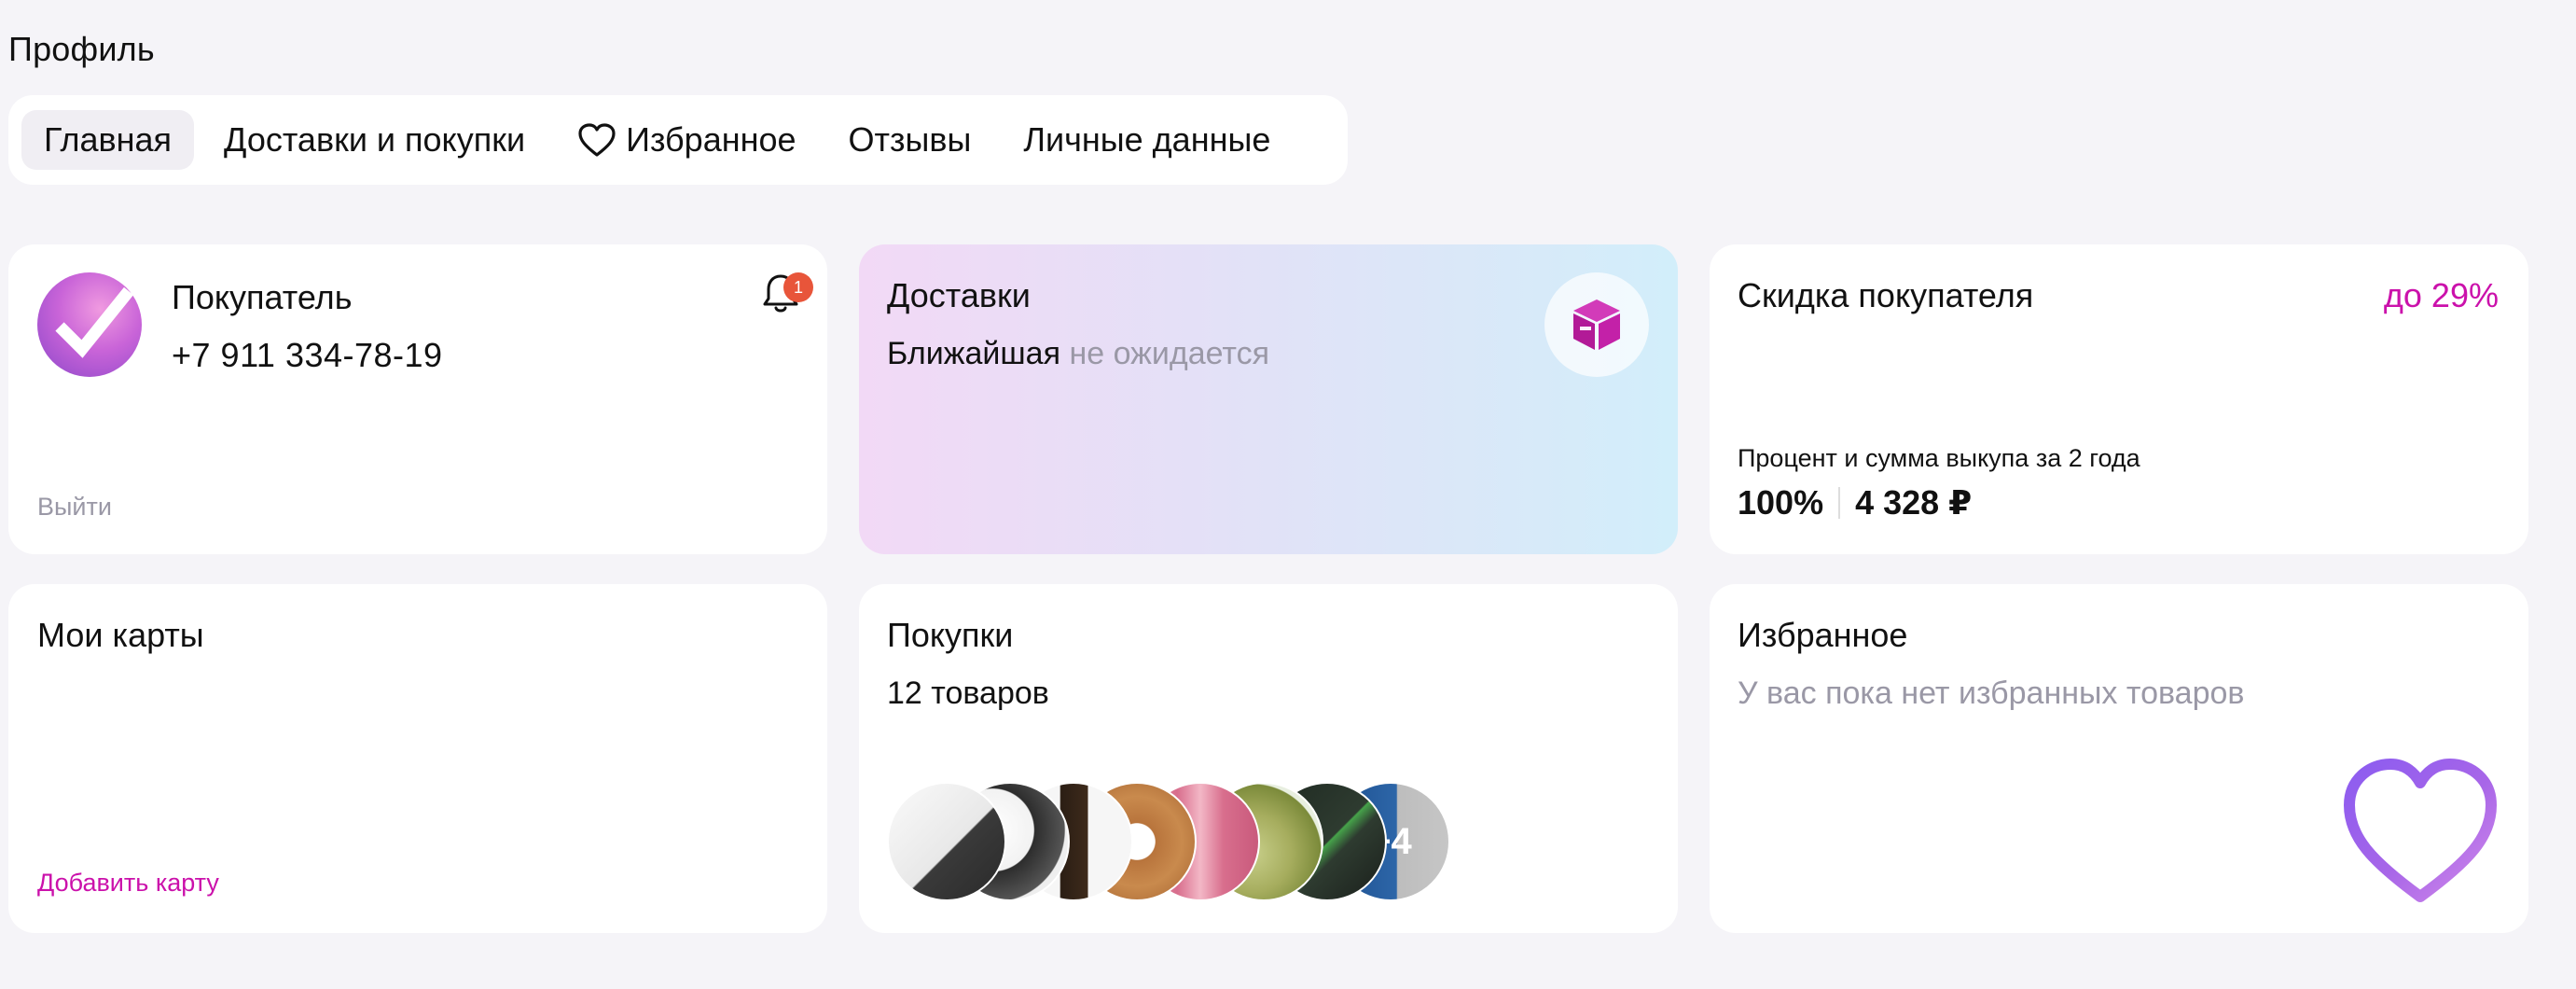  I want to click on add-card-link: Добавить карту, so click(128, 883).